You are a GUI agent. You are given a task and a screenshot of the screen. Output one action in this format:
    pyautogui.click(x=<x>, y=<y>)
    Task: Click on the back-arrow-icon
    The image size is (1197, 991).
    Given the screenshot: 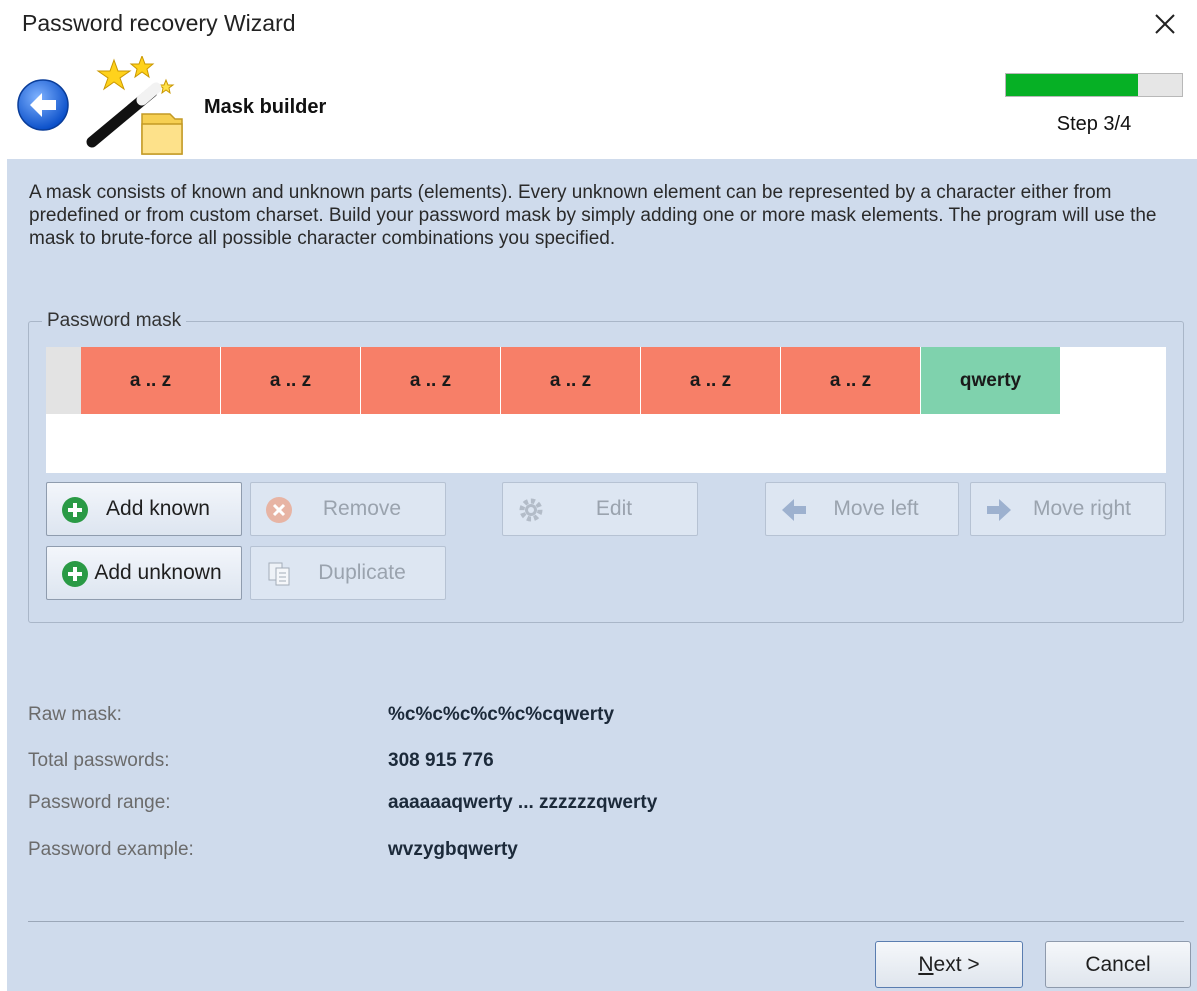 What is the action you would take?
    pyautogui.click(x=43, y=105)
    